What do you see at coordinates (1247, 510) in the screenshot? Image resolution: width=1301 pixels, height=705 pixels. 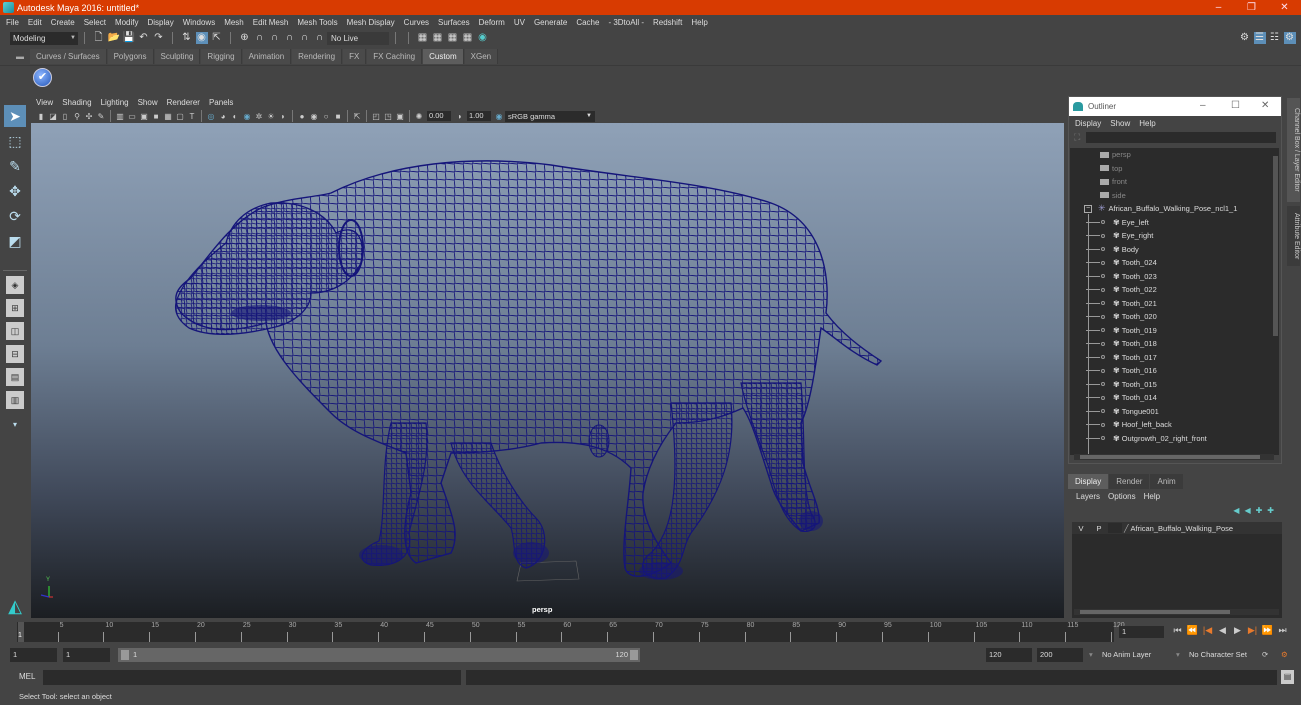 I see `move-layer-down-icon: ◀` at bounding box center [1247, 510].